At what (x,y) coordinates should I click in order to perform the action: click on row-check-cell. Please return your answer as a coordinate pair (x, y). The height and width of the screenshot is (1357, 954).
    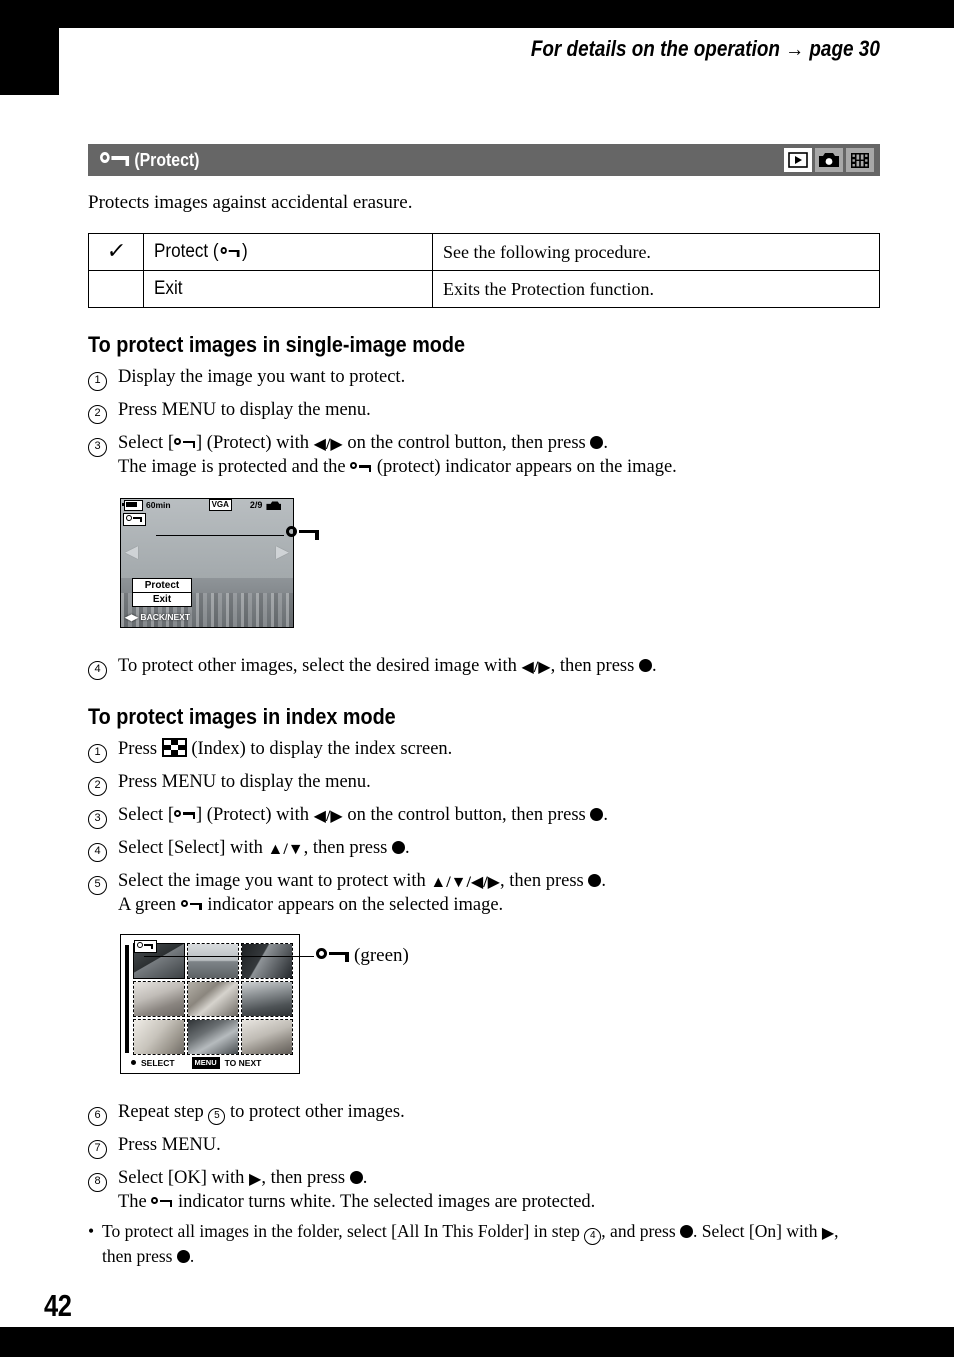
    Looking at the image, I should click on (116, 289).